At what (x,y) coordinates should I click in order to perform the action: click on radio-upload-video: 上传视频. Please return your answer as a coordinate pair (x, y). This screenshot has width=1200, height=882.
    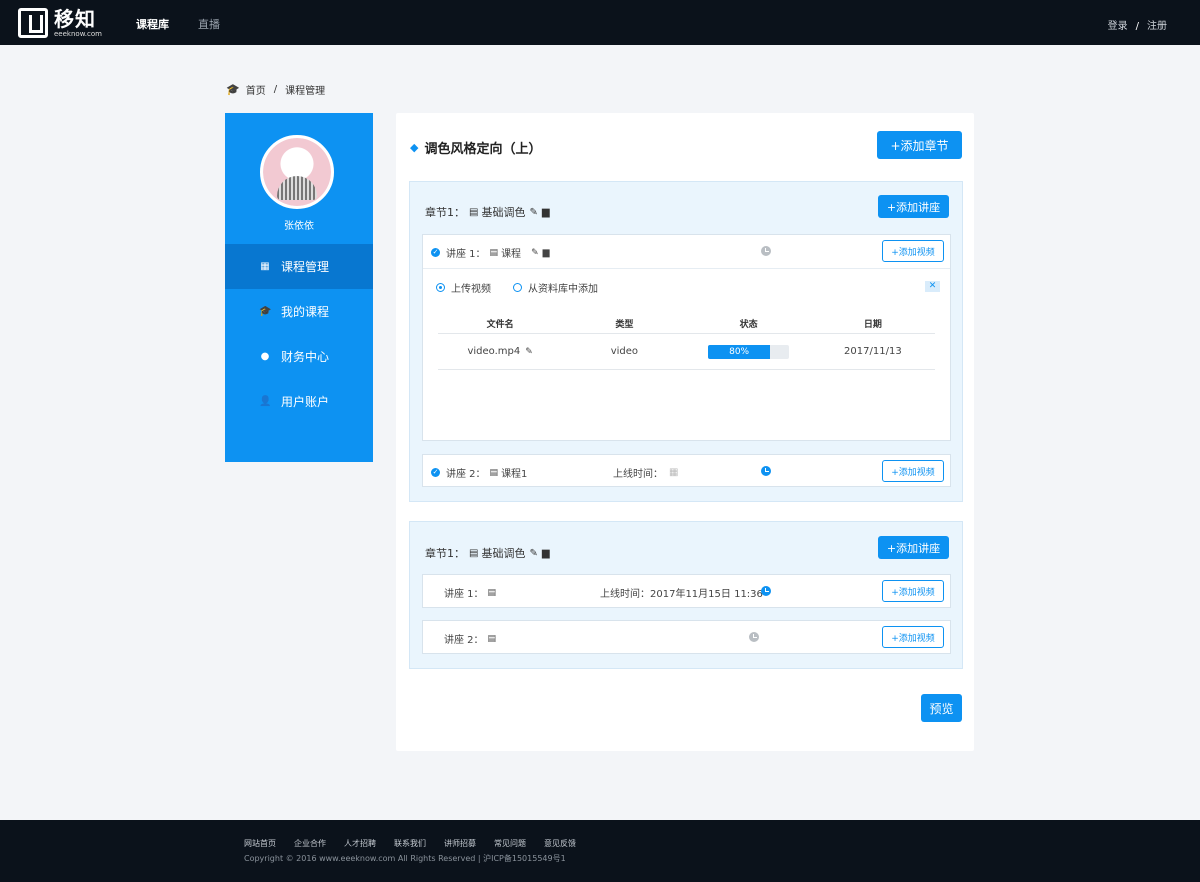
    Looking at the image, I should click on (463, 287).